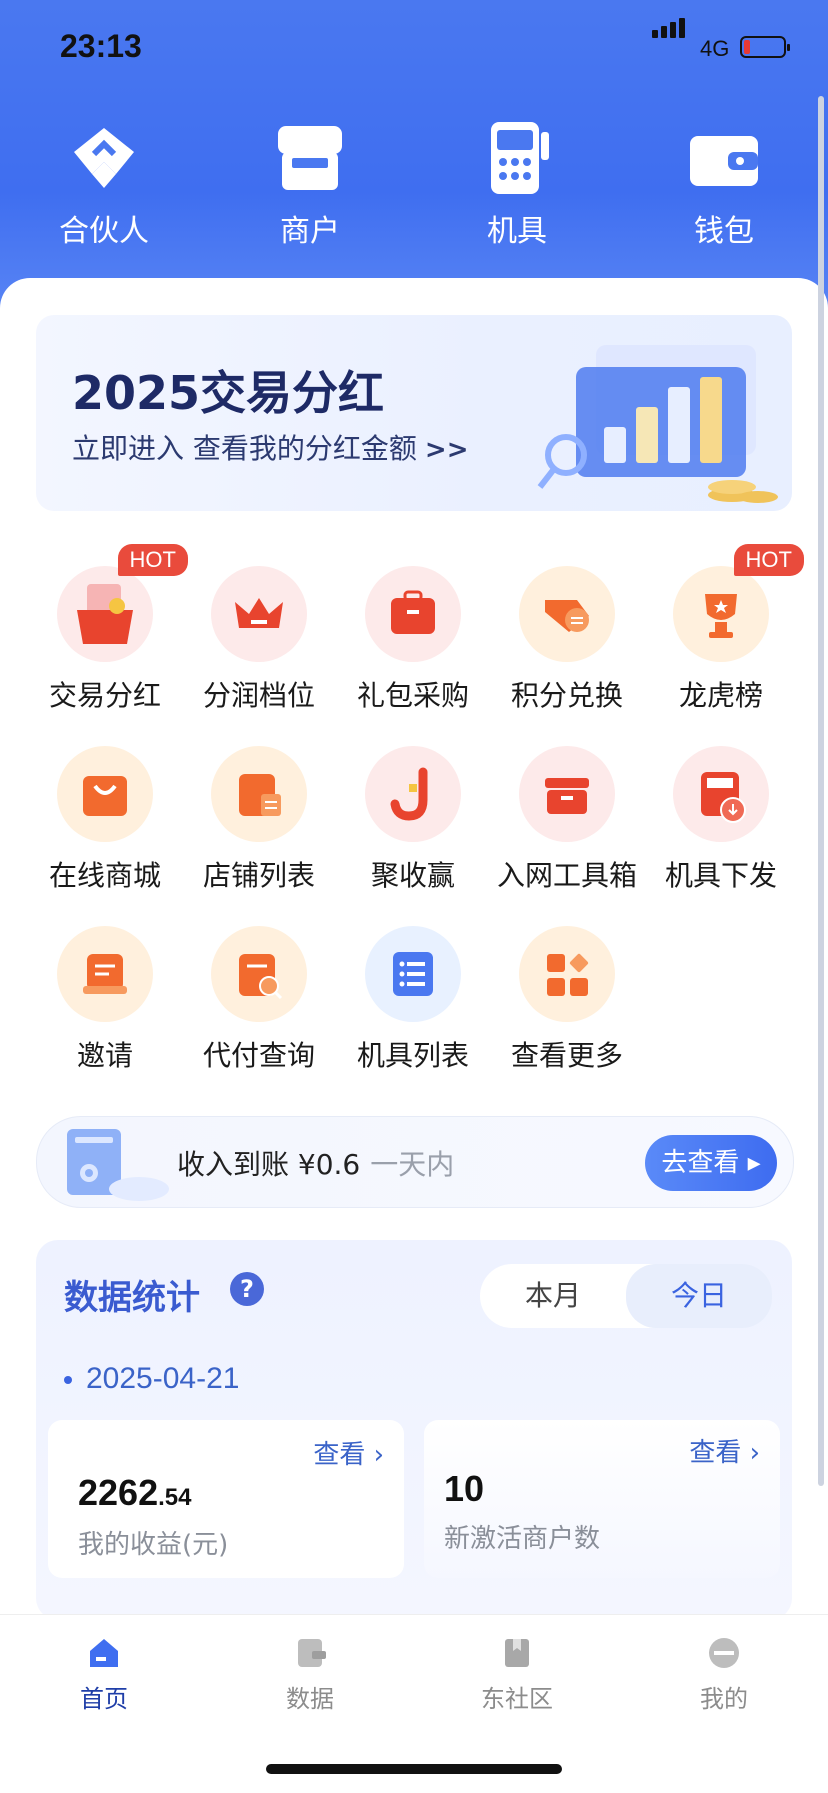  What do you see at coordinates (567, 794) in the screenshot?
I see `toolbox-icon` at bounding box center [567, 794].